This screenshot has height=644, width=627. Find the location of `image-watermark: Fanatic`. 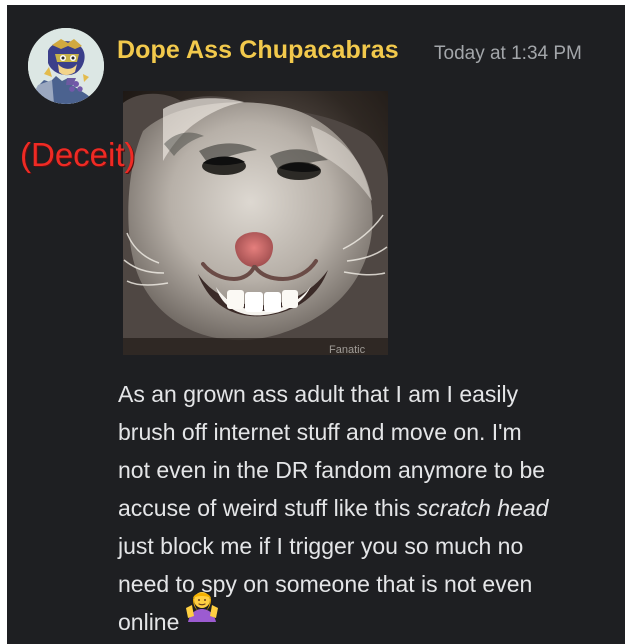

image-watermark: Fanatic is located at coordinates (347, 349).